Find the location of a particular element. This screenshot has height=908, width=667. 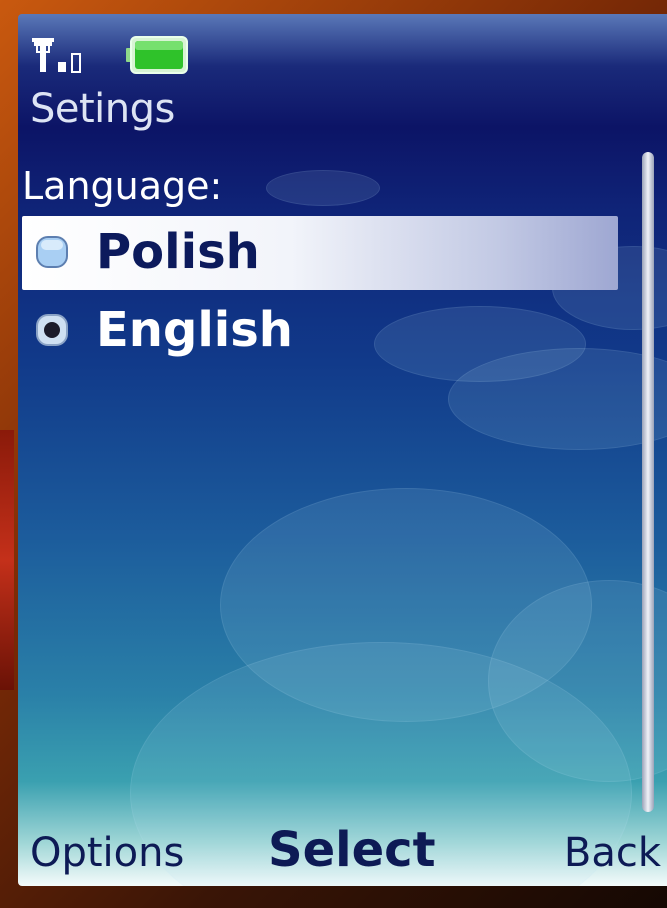

softkey-bar: Options Select Back is located at coordinates (342, 847).